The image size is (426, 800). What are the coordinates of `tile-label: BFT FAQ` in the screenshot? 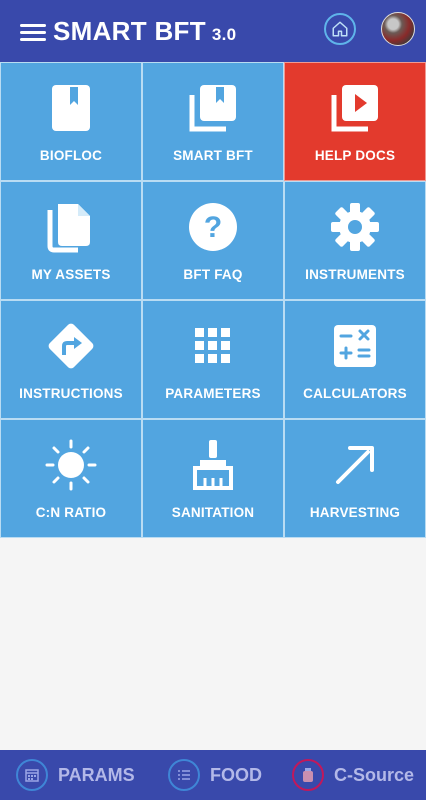 It's located at (213, 274).